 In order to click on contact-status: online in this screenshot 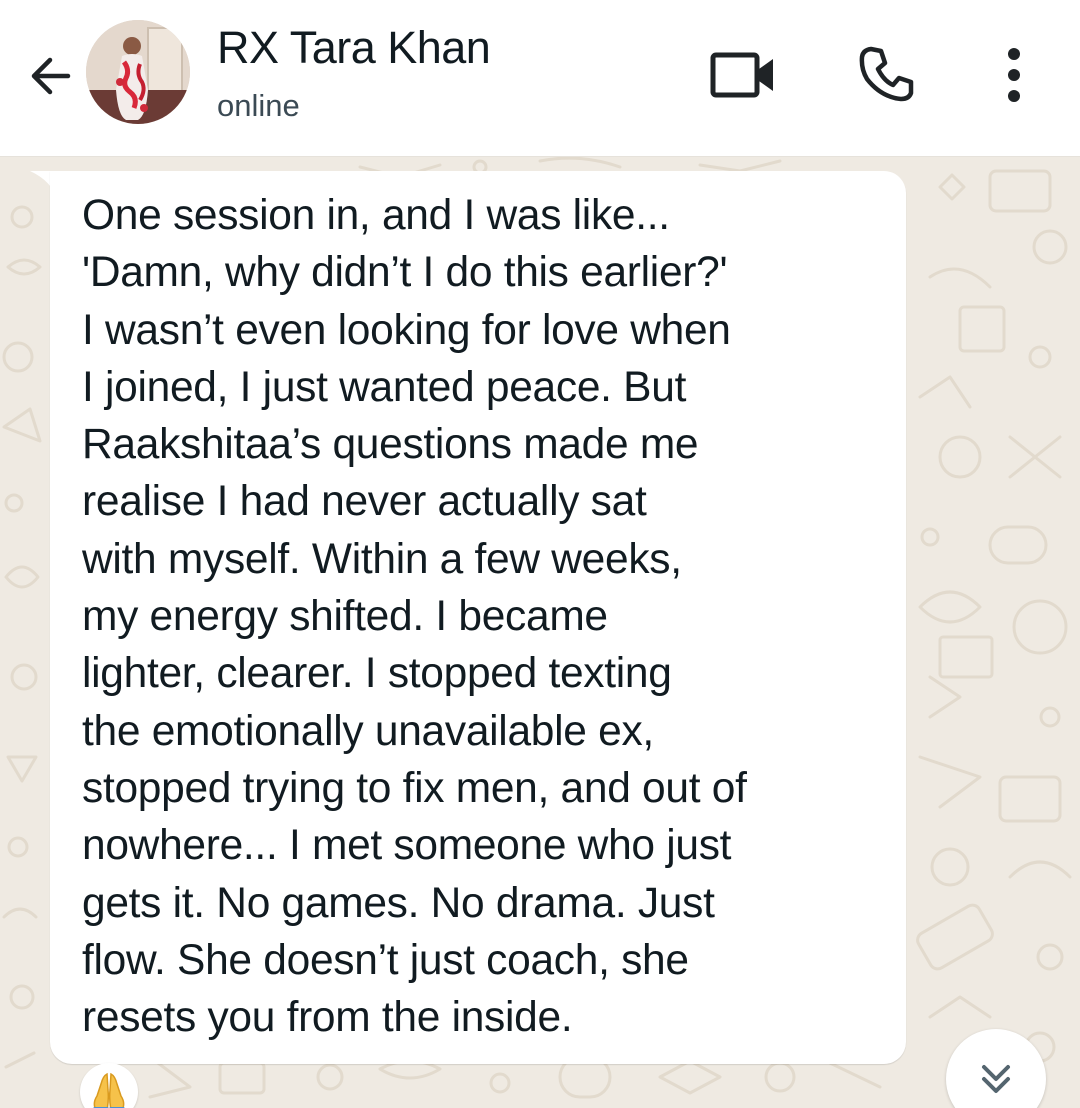, I will do `click(258, 105)`.